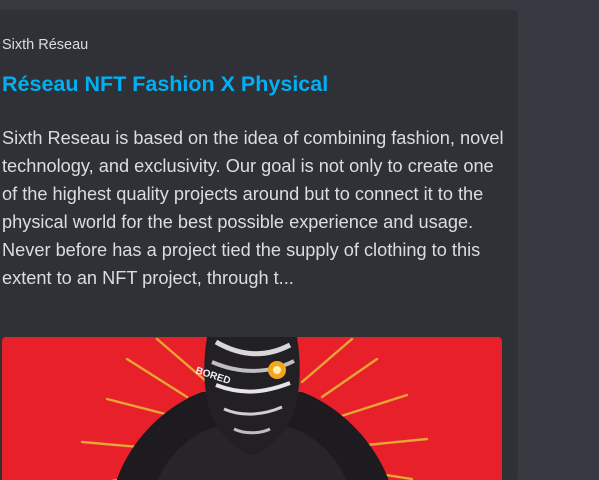 This screenshot has width=599, height=480. What do you see at coordinates (45, 45) in the screenshot?
I see `embed-provider: Sixth Réseau` at bounding box center [45, 45].